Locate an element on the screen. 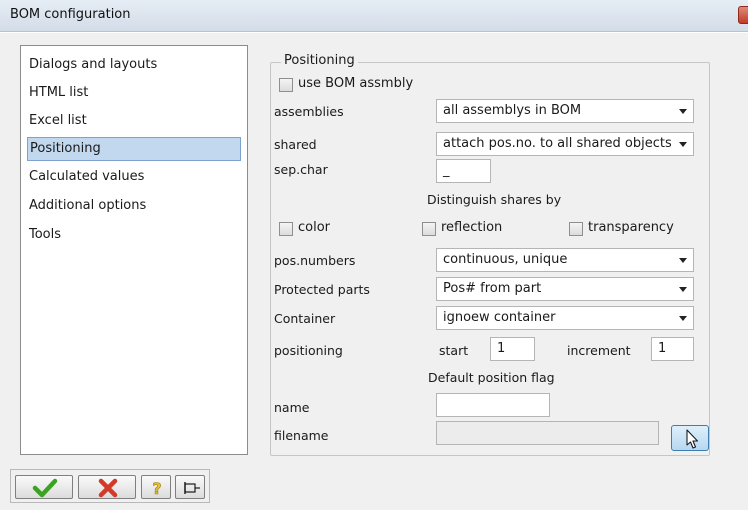 The height and width of the screenshot is (510, 748). window-close-icon is located at coordinates (743, 15).